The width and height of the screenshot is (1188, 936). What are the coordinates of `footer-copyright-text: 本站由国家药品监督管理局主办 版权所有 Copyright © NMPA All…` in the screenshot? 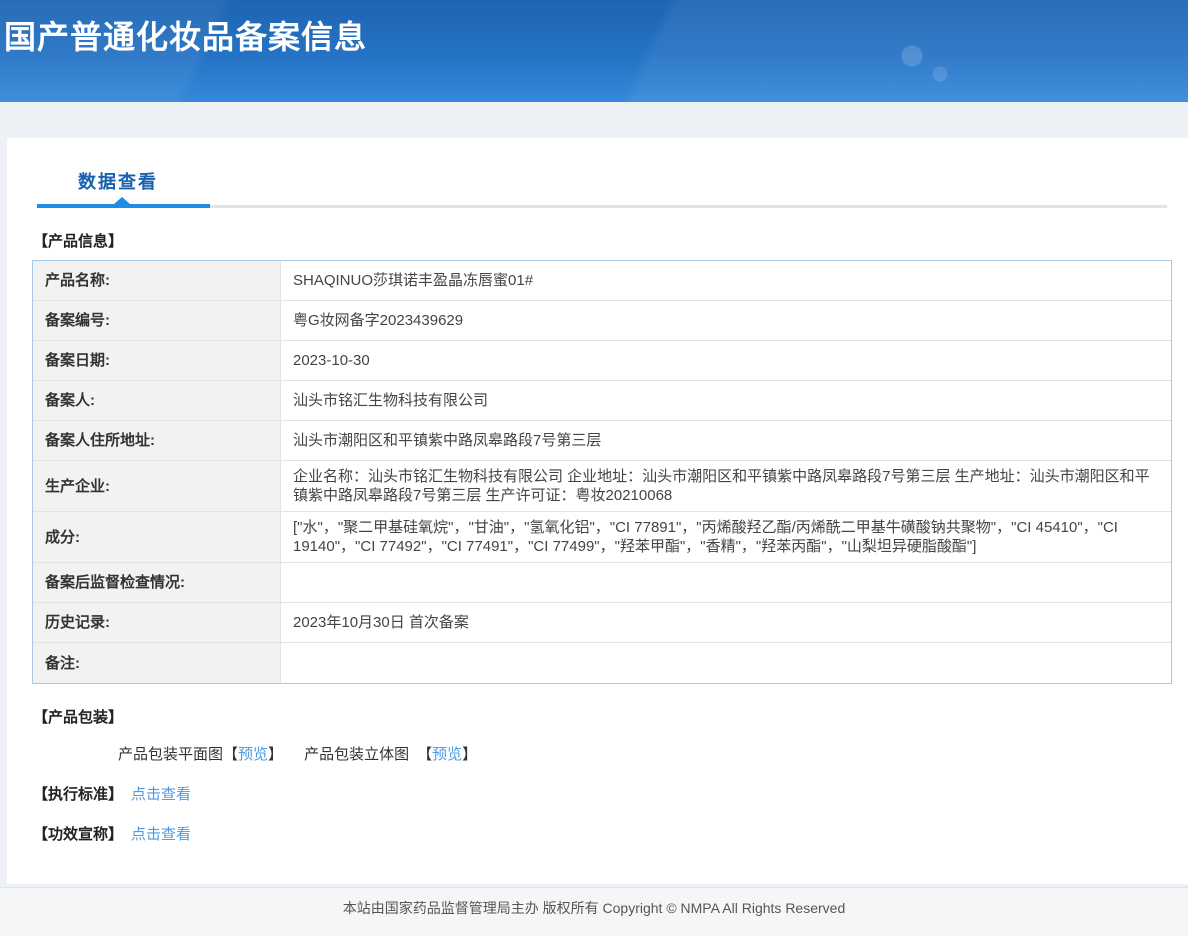 It's located at (594, 908).